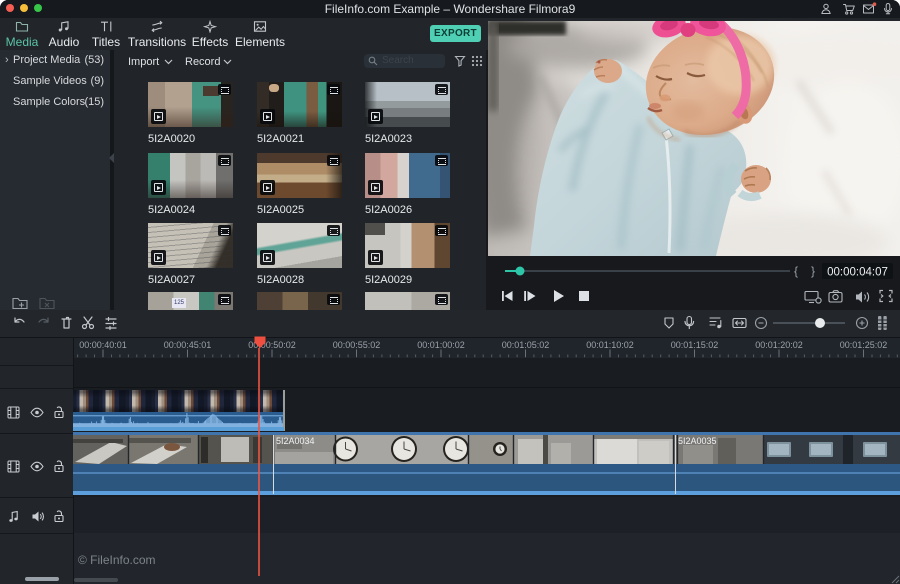 The image size is (900, 584). What do you see at coordinates (357, 345) in the screenshot?
I see `svg-text: 00:00:55:02` at bounding box center [357, 345].